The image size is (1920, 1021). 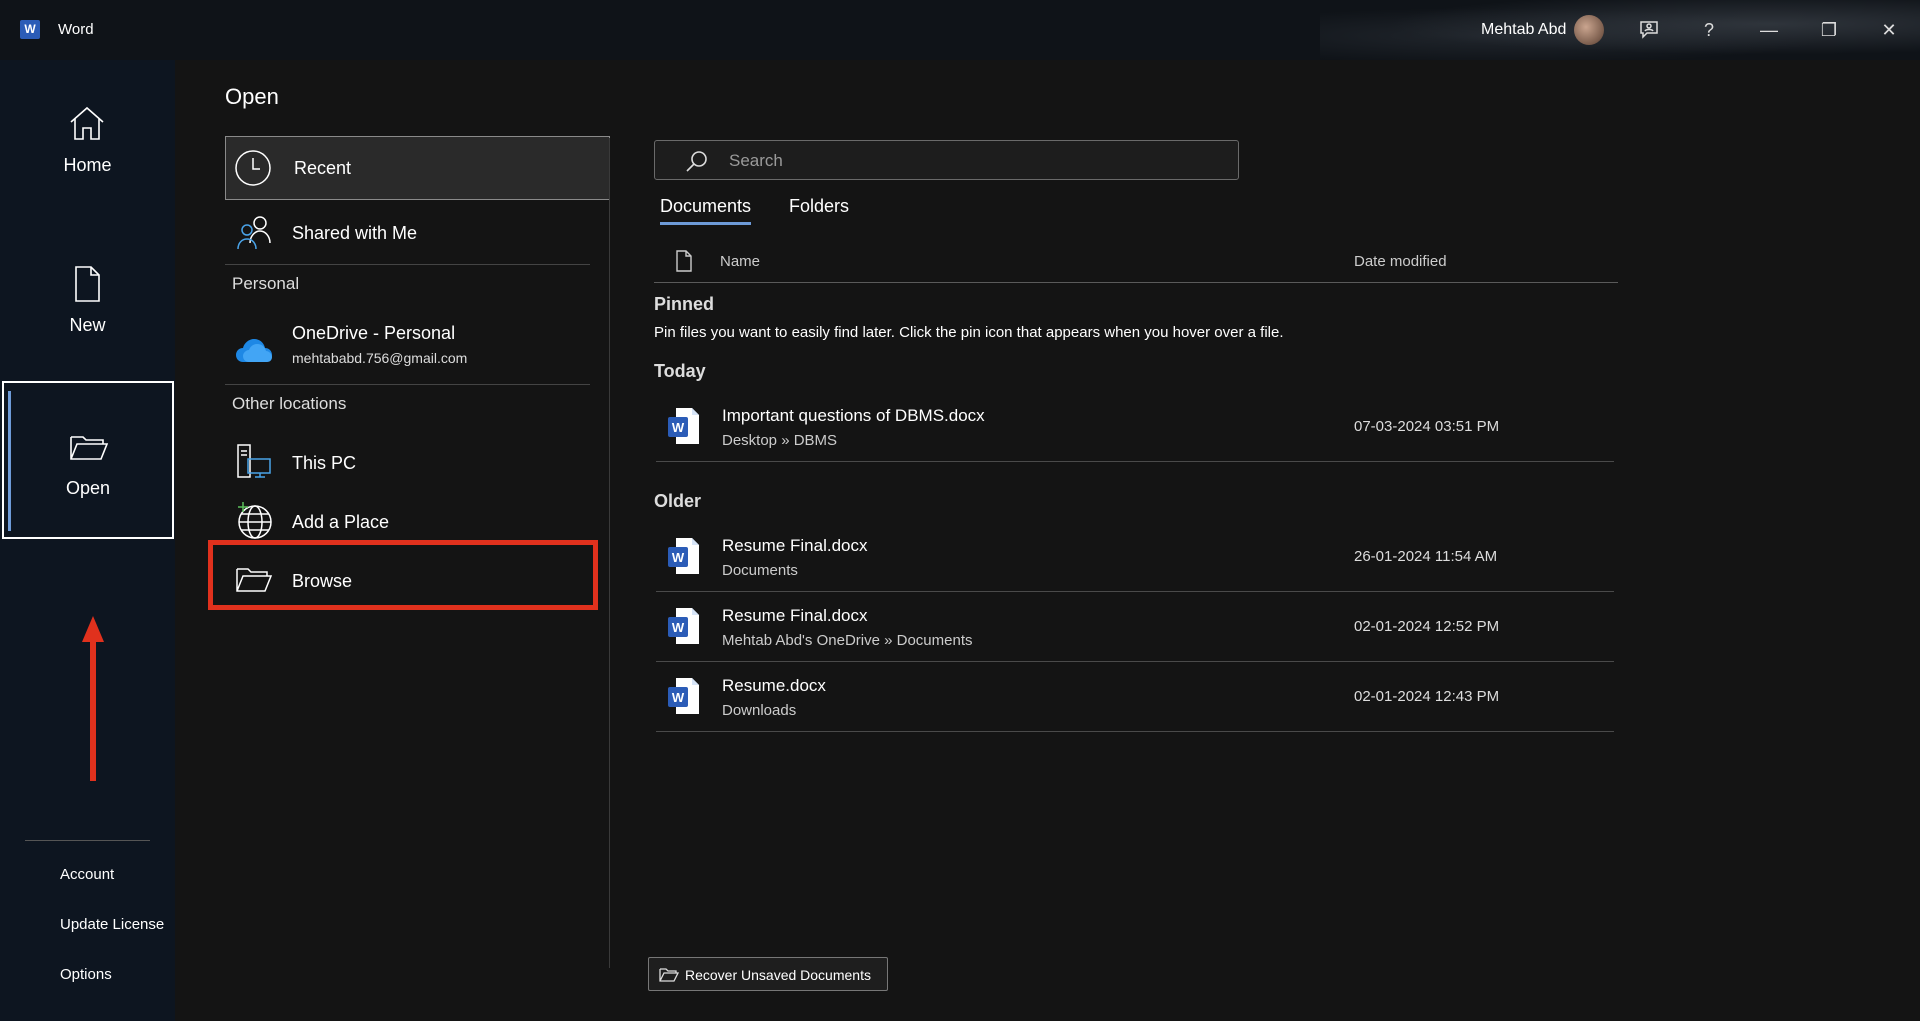 What do you see at coordinates (759, 710) in the screenshot?
I see `file-path: Downloads` at bounding box center [759, 710].